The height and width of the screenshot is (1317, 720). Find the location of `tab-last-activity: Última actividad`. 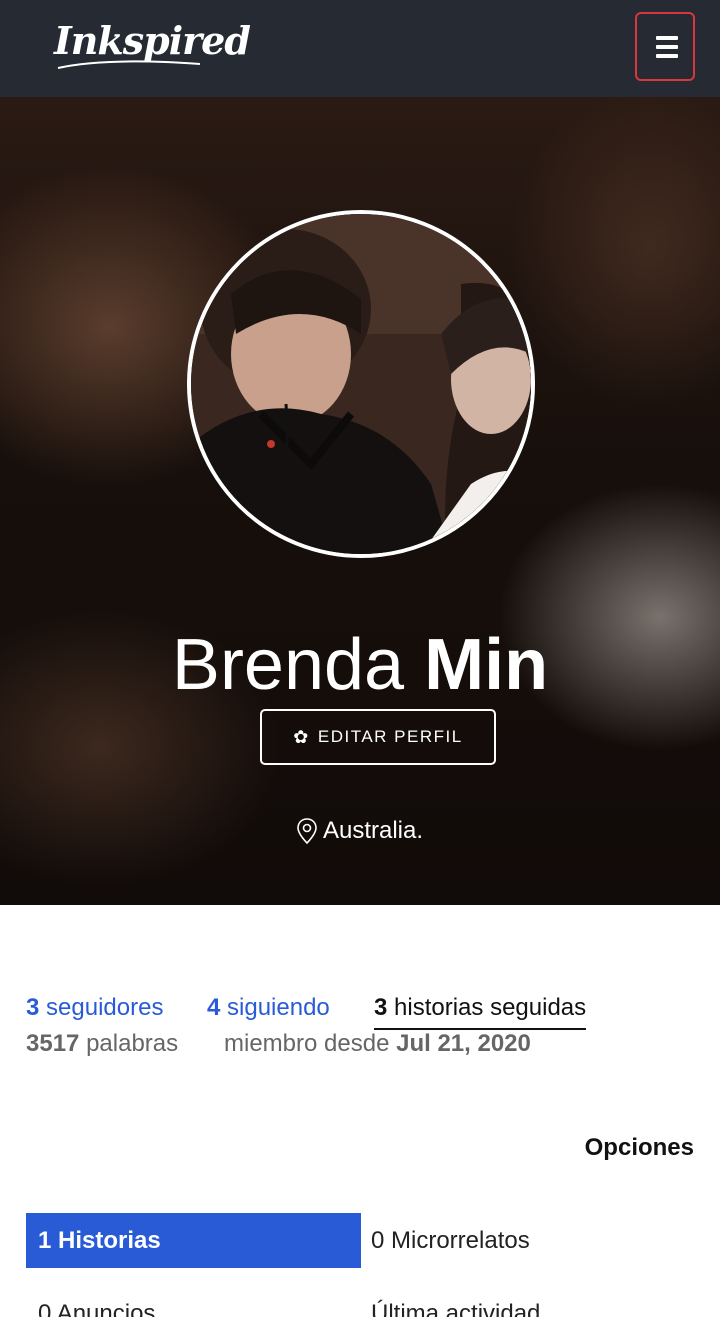

tab-last-activity: Última actividad is located at coordinates (455, 1308).